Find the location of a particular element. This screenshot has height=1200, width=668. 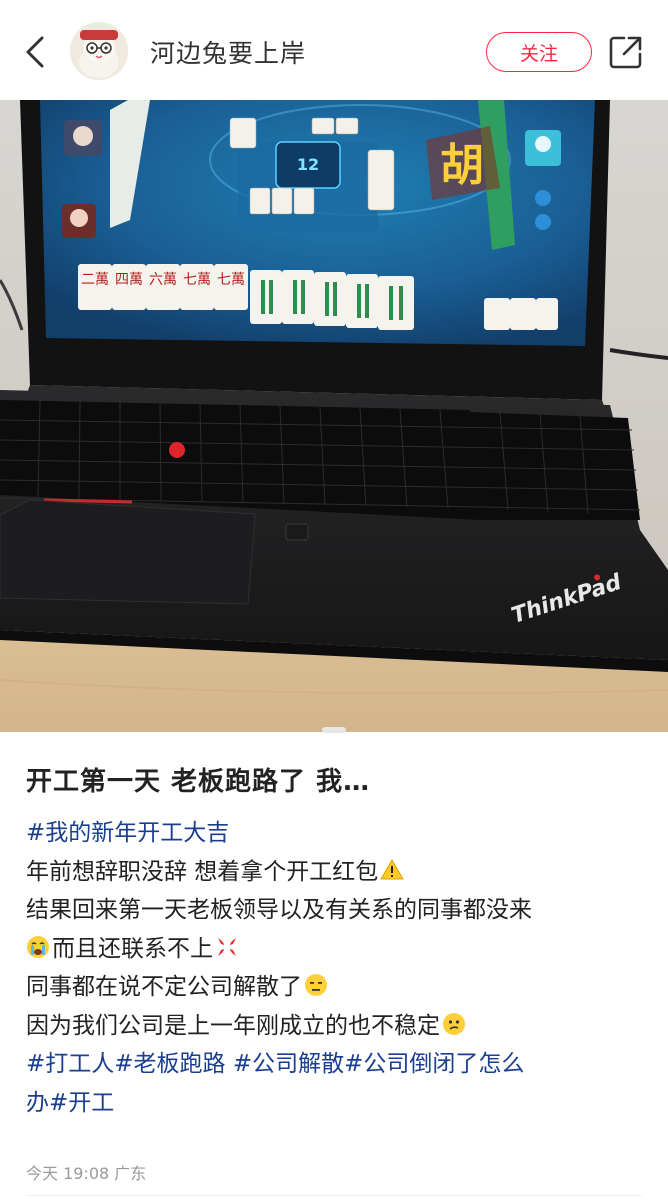

post-line: 年前想辞职没辞 想着拿个开工红包 is located at coordinates (334, 872).